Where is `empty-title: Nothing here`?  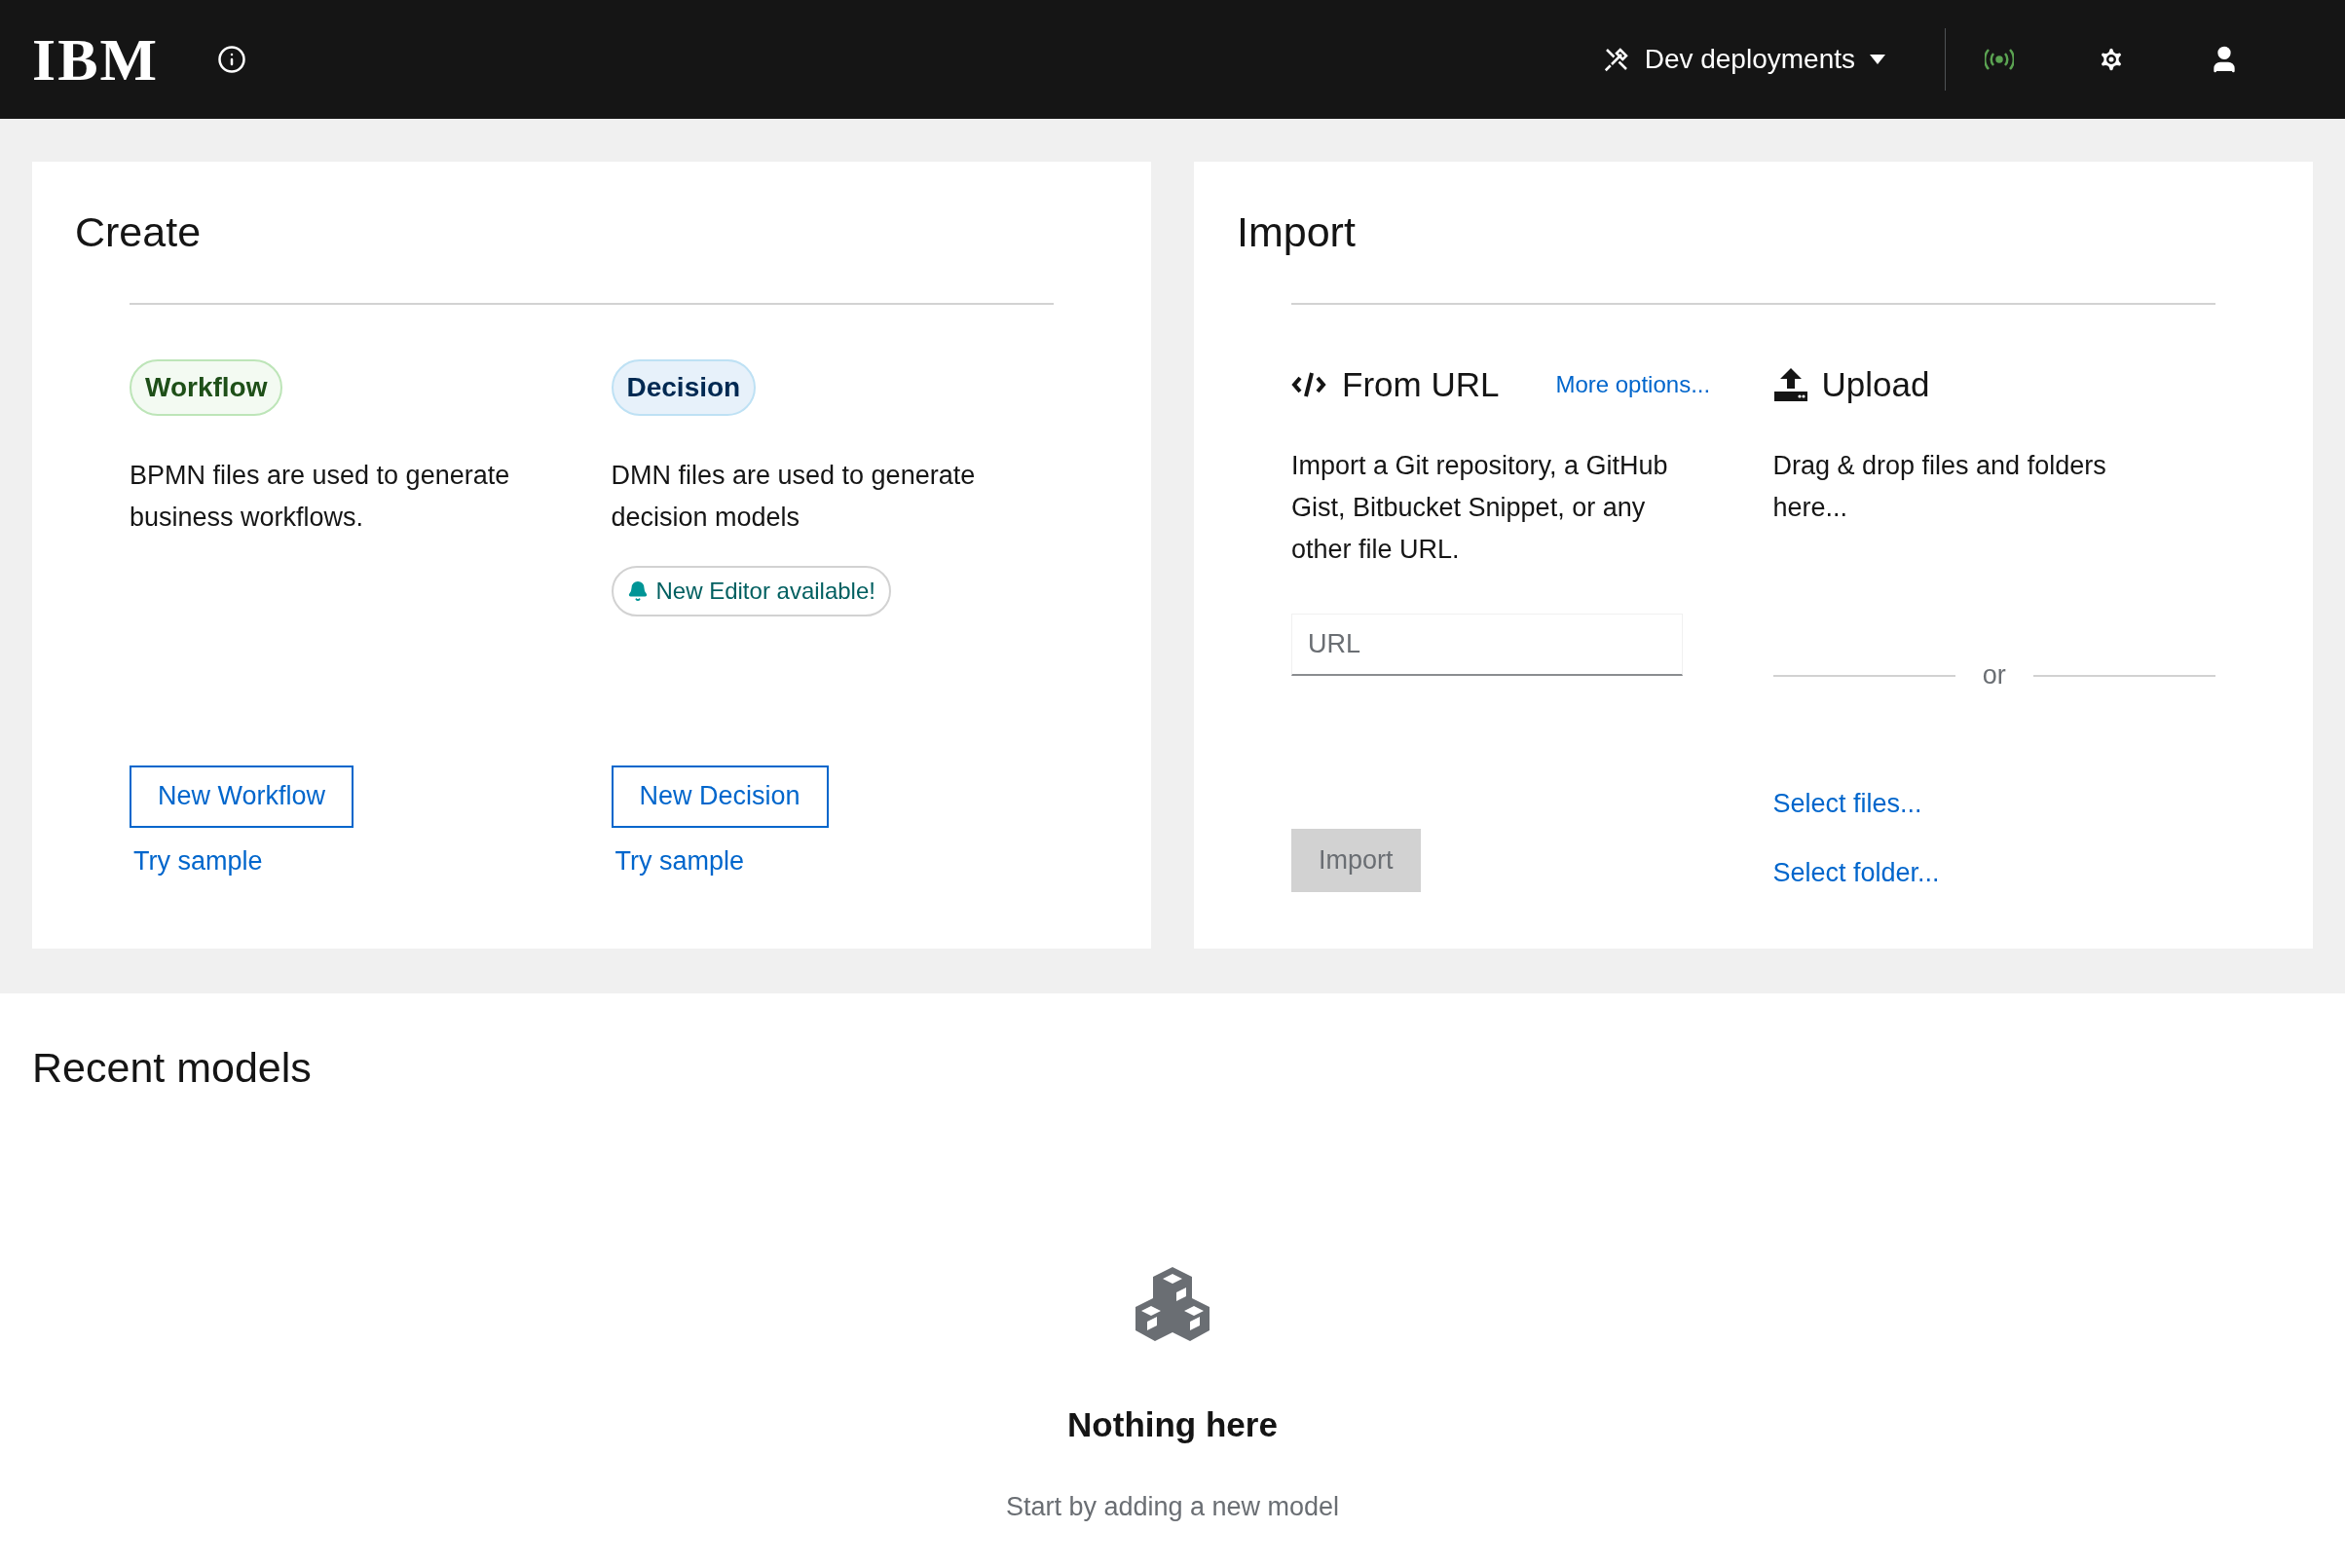 empty-title: Nothing here is located at coordinates (1172, 1424).